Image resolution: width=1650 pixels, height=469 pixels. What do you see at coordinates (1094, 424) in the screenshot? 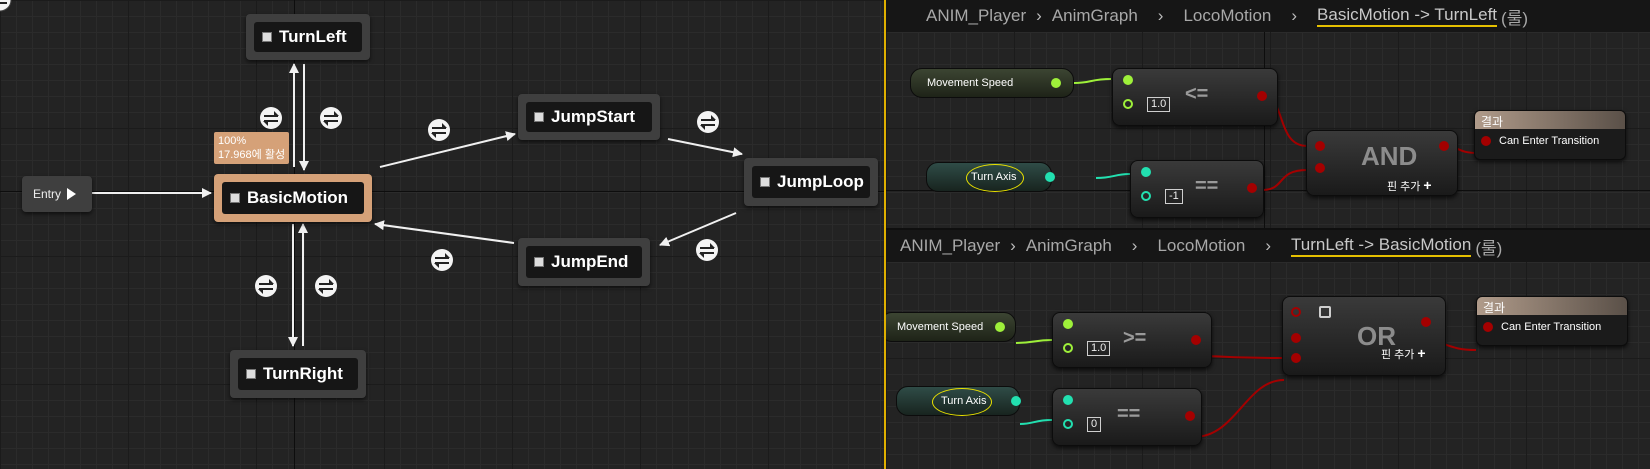
I see `literal-value: 0` at bounding box center [1094, 424].